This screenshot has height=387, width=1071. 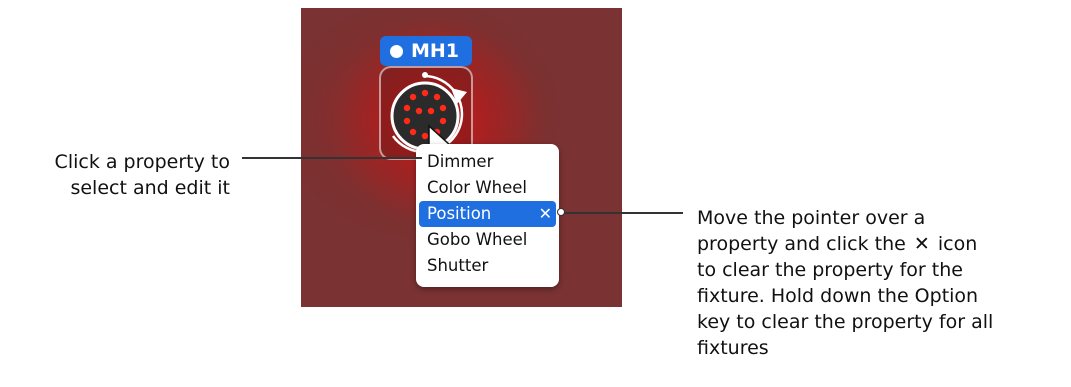 What do you see at coordinates (332, 158) in the screenshot?
I see `callout-leader-left` at bounding box center [332, 158].